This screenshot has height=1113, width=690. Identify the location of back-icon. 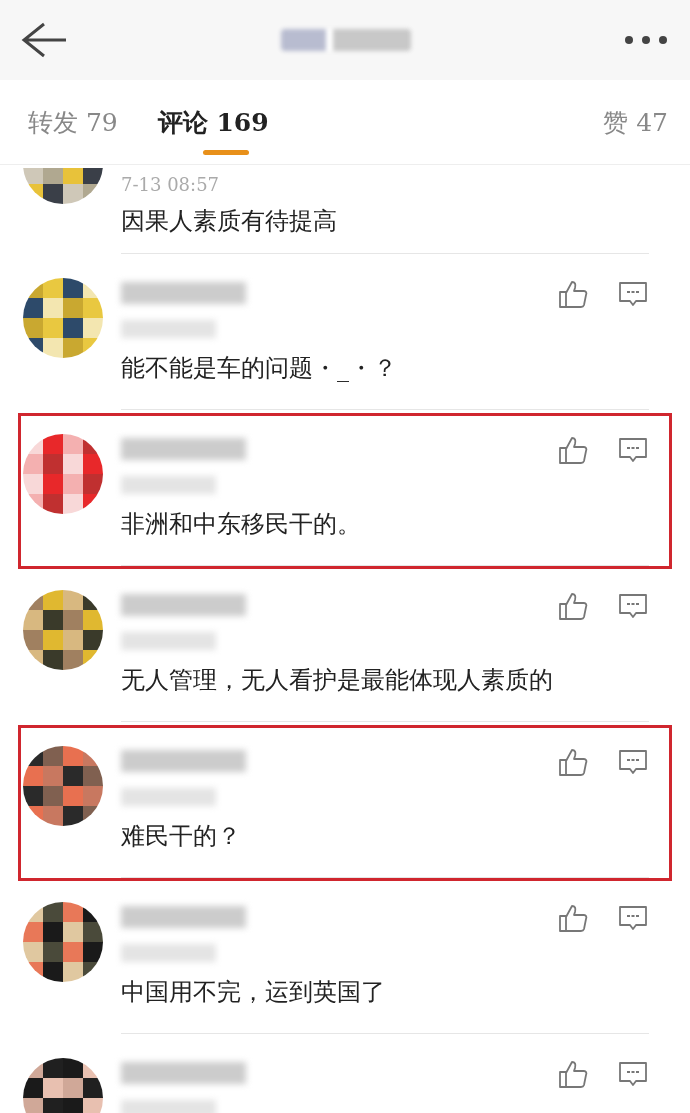
(44, 40).